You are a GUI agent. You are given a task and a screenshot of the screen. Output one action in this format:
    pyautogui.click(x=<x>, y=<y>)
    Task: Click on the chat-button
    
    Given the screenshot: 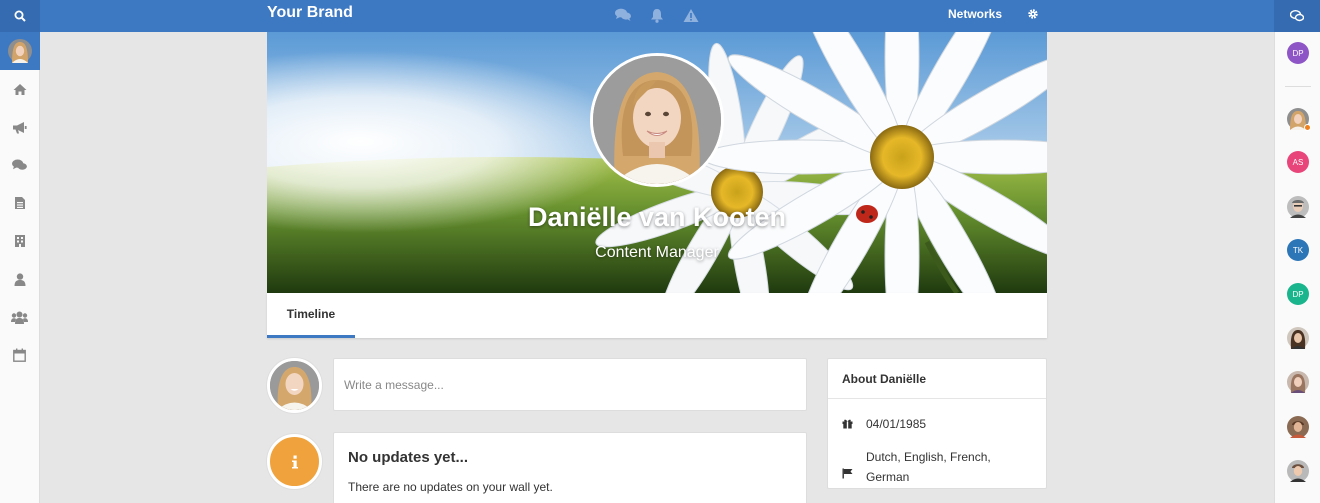 What is the action you would take?
    pyautogui.click(x=1297, y=16)
    